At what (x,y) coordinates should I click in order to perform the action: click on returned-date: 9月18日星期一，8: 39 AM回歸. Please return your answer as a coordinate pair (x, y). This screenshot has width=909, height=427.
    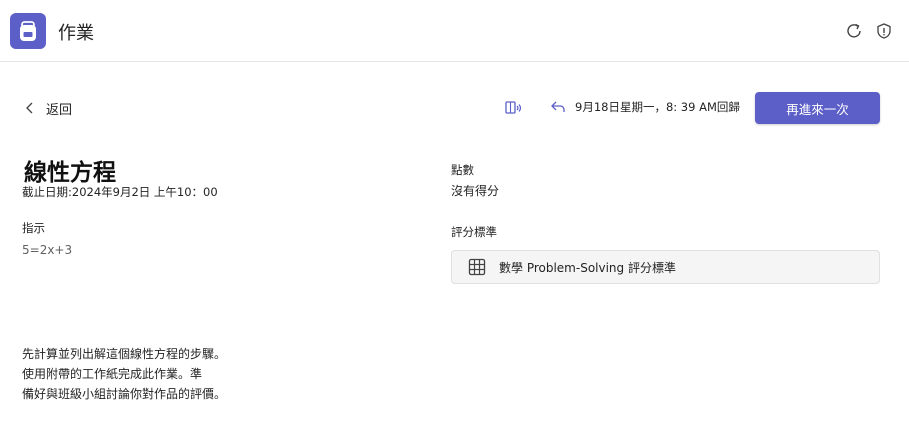
    Looking at the image, I should click on (657, 107).